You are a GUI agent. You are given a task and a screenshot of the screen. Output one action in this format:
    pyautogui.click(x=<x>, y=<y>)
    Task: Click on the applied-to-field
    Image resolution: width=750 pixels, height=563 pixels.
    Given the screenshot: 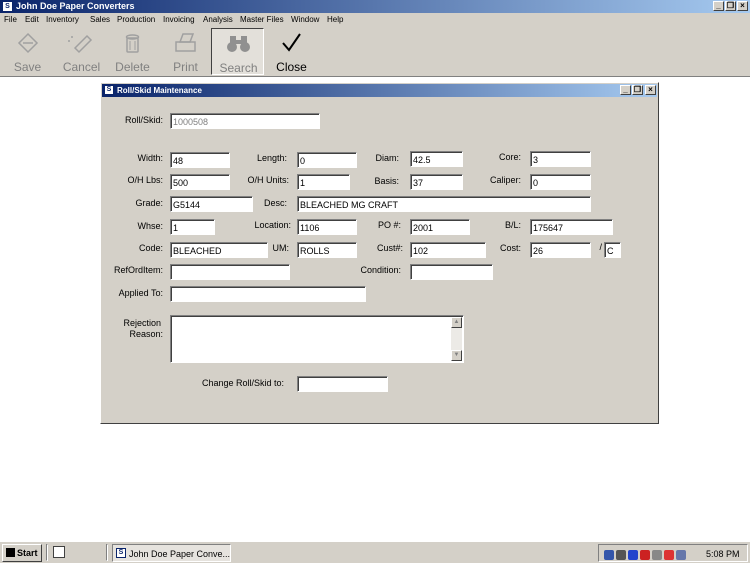 What is the action you would take?
    pyautogui.click(x=268, y=294)
    